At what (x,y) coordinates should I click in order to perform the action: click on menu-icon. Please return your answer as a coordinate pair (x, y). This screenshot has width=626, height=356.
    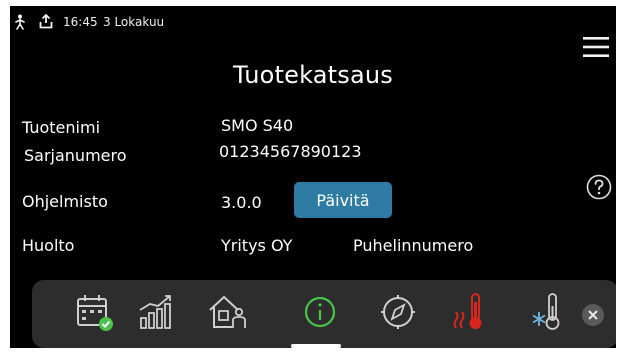
    Looking at the image, I should click on (596, 47).